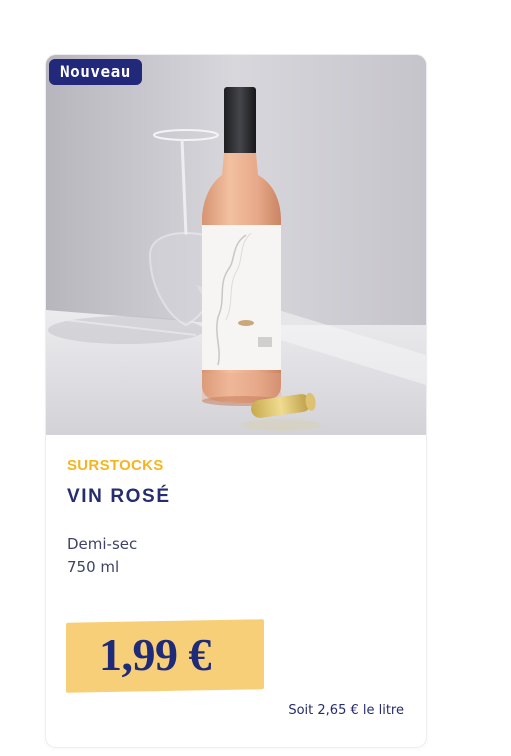  What do you see at coordinates (155, 654) in the screenshot?
I see `product-price: 1,99 €` at bounding box center [155, 654].